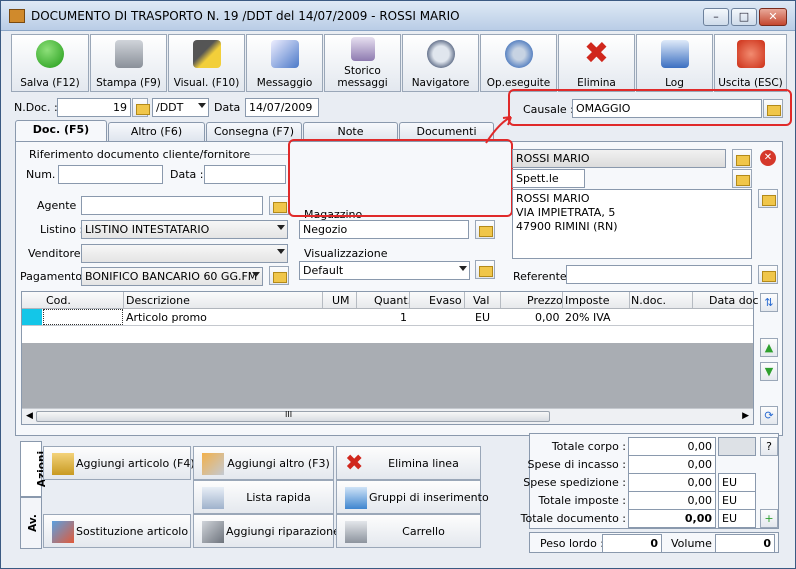 The width and height of the screenshot is (796, 569). I want to click on taxes-field: 0,00, so click(672, 500).